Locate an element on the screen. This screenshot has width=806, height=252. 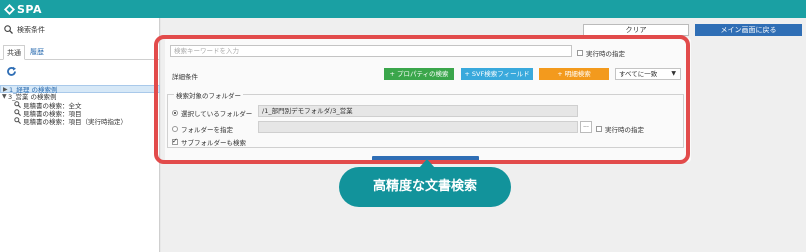
app-header: SPA is located at coordinates (403, 9).